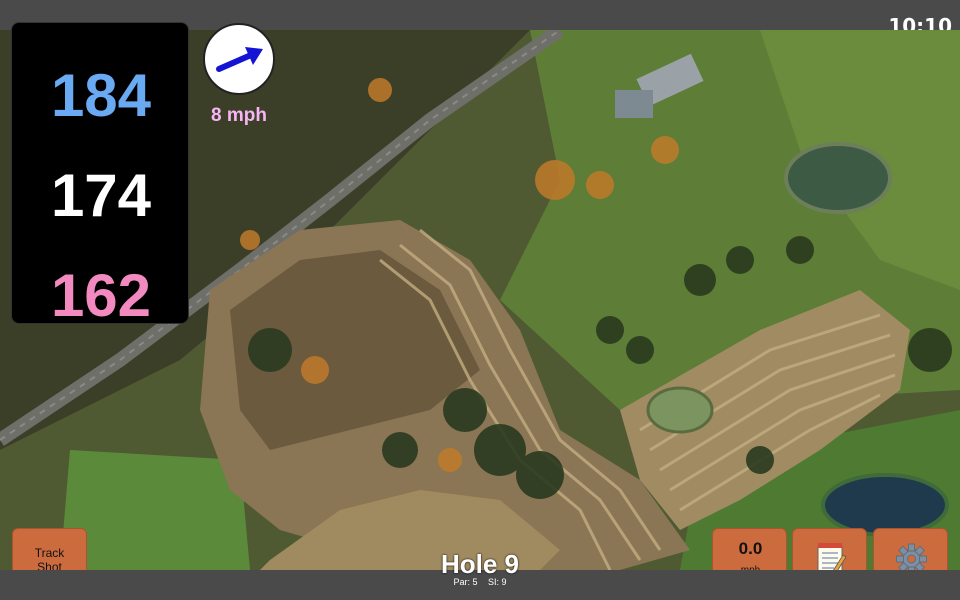  I want to click on hole-title: Hole 9, so click(480, 564).